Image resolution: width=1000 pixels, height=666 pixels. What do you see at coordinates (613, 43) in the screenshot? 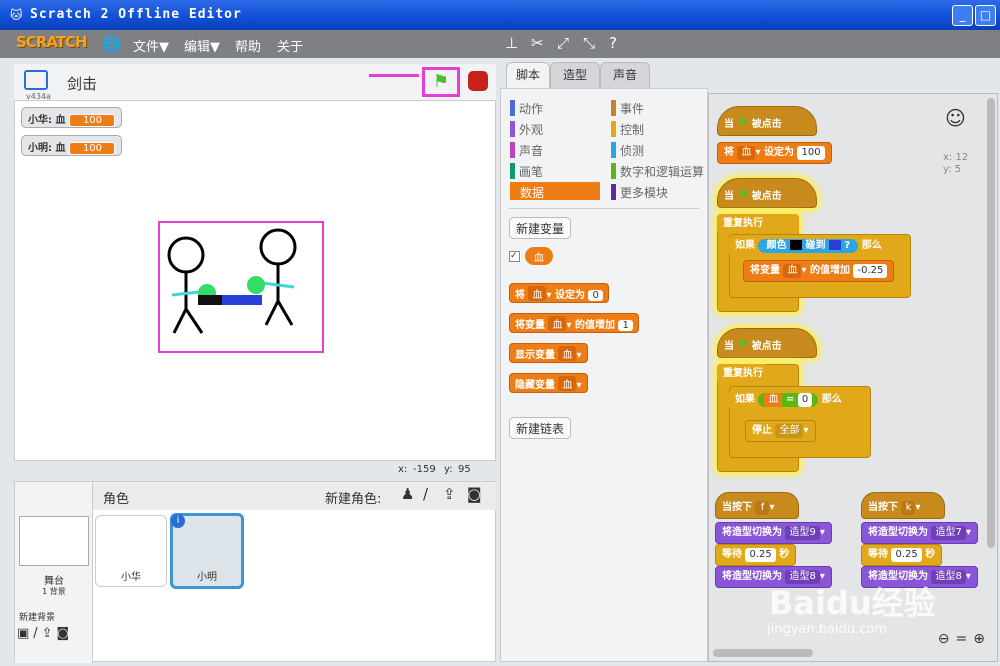
I see `help-icon: ?` at bounding box center [613, 43].